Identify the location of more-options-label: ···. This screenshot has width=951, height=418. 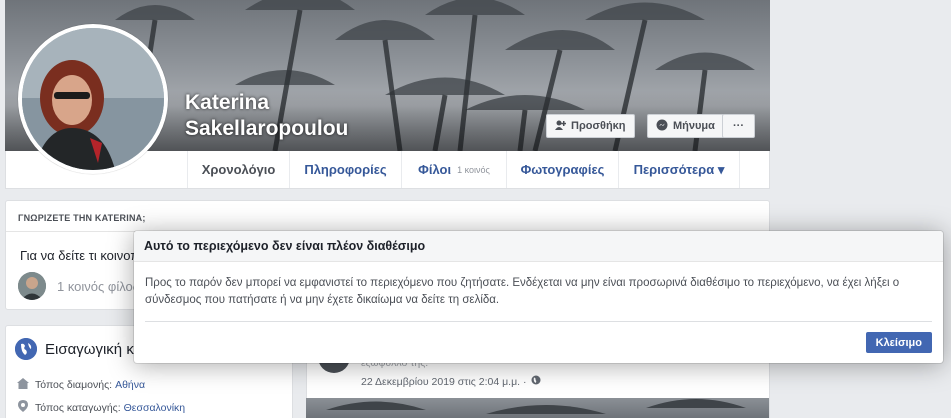
(738, 126).